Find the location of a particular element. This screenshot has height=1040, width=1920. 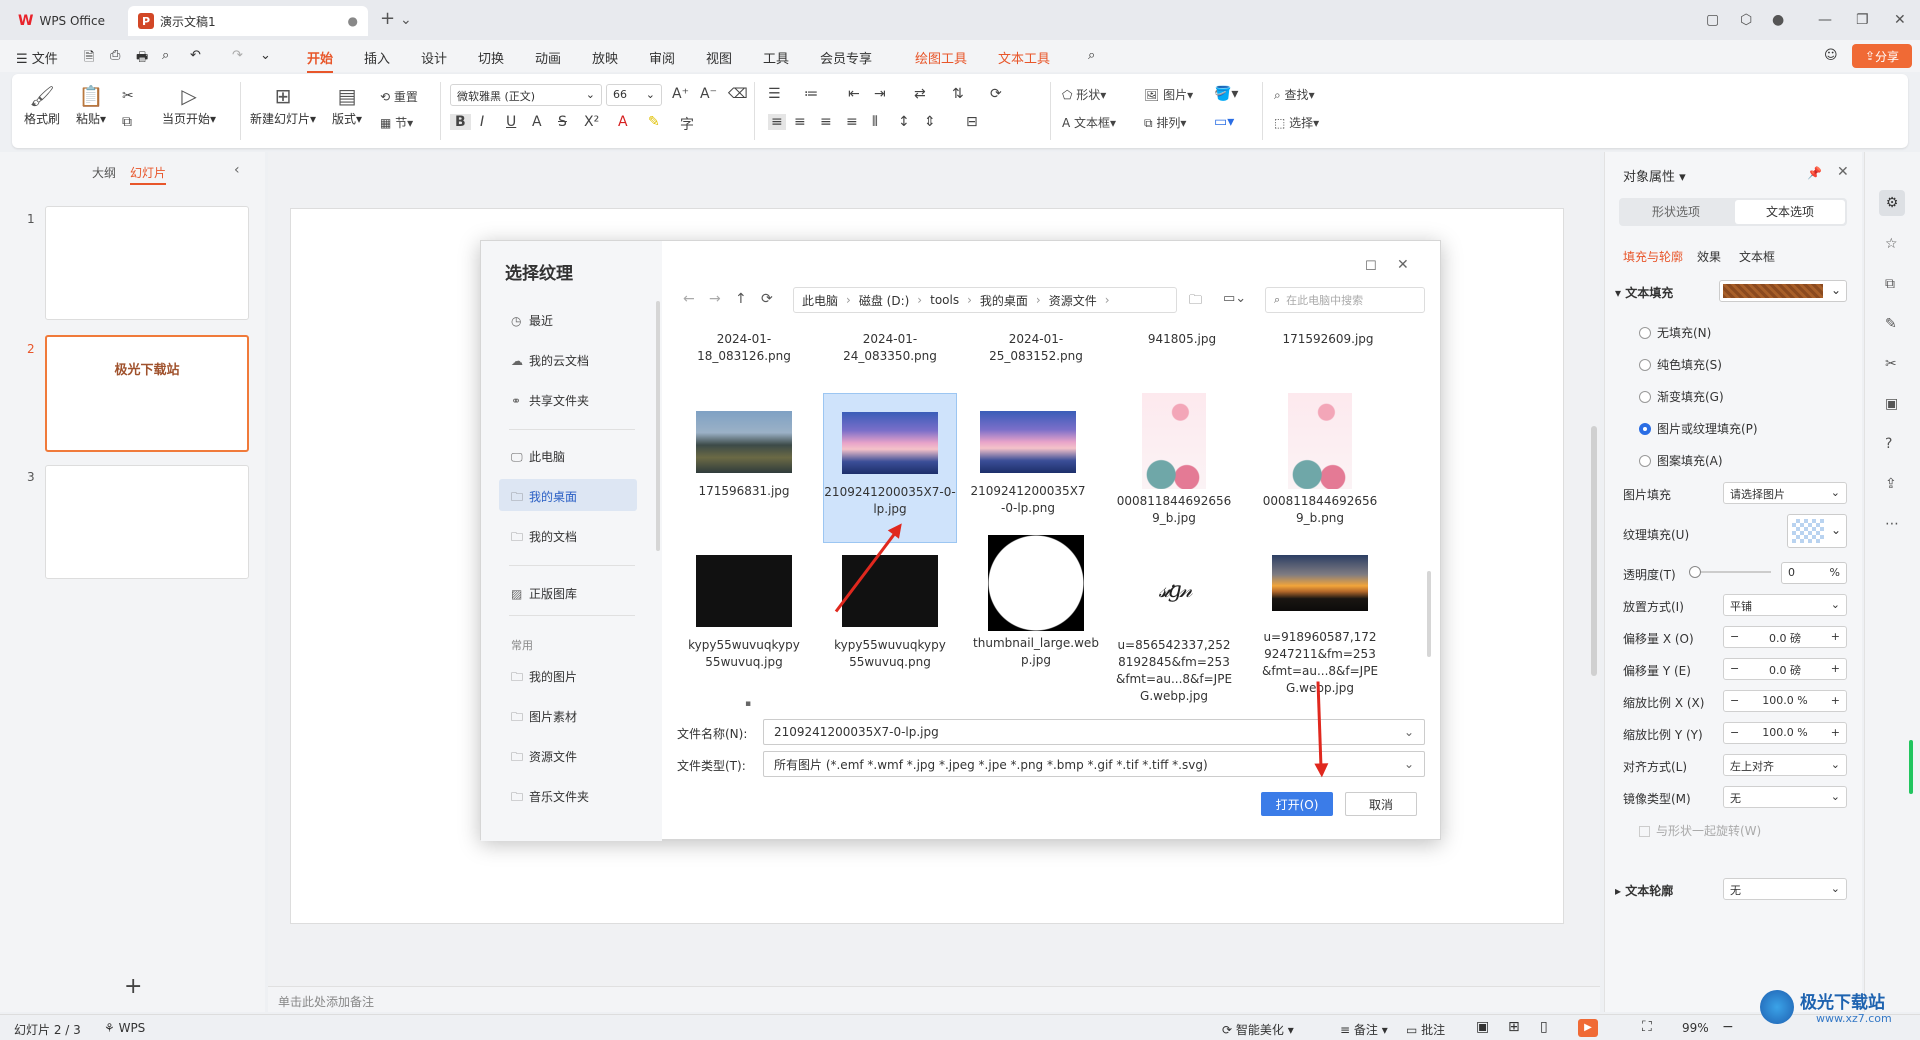

share-button: ⇪ 分享 is located at coordinates (1882, 56).